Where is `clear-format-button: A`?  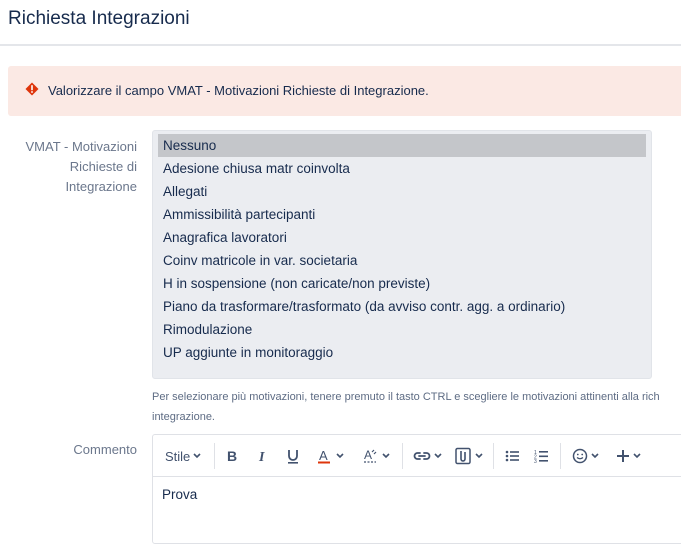 clear-format-button: A is located at coordinates (376, 456).